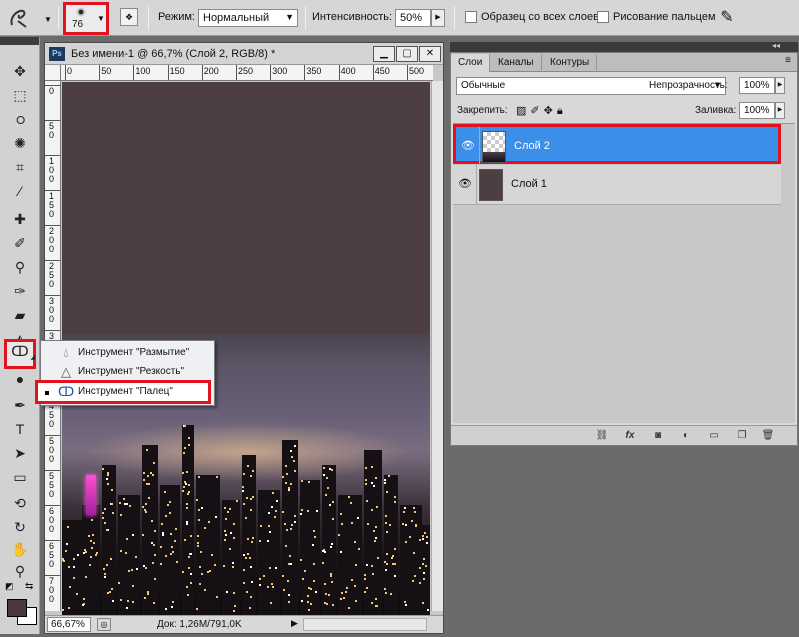  Describe the element at coordinates (129, 17) in the screenshot. I see `brush-panel-icon: ❖` at that location.